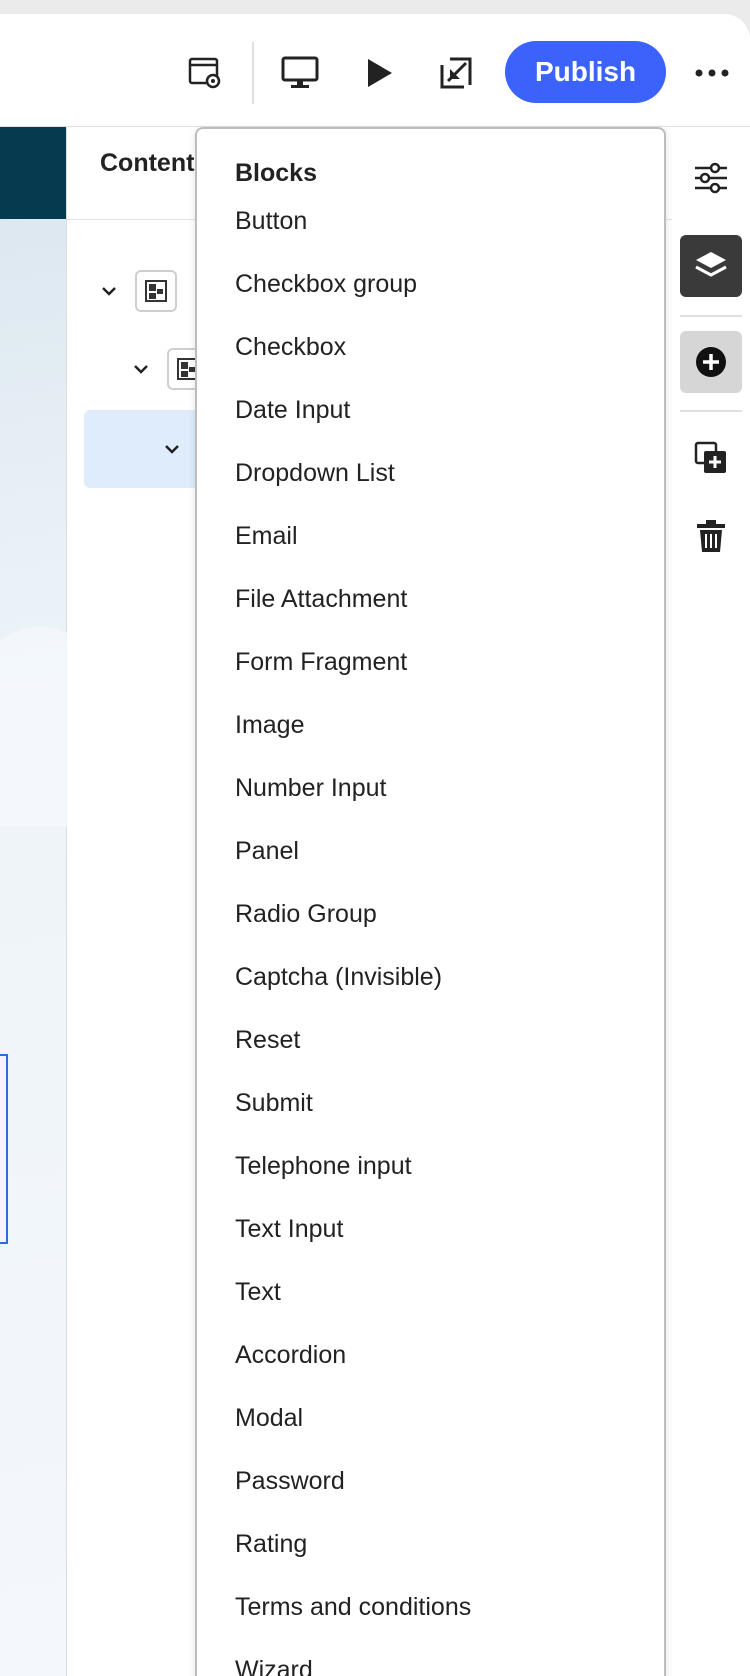  I want to click on menu-item-modal: Modal, so click(430, 1418).